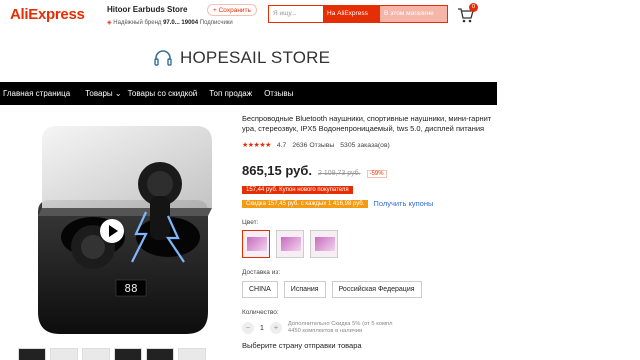 This screenshot has width=640, height=360. What do you see at coordinates (325, 331) in the screenshot?
I see `stock-note: 4450 комплектов в наличии` at bounding box center [325, 331].